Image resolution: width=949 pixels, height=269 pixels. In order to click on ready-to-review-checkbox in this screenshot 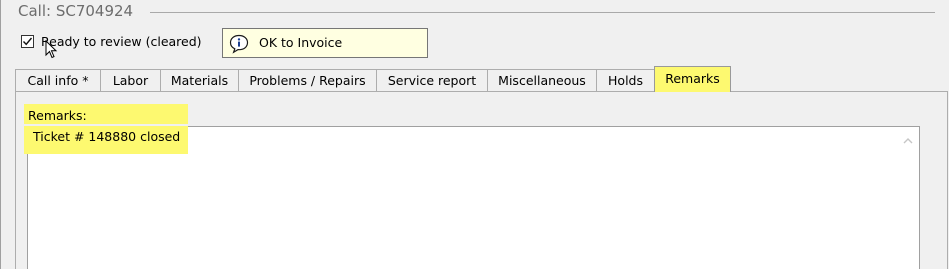, I will do `click(27, 41)`.